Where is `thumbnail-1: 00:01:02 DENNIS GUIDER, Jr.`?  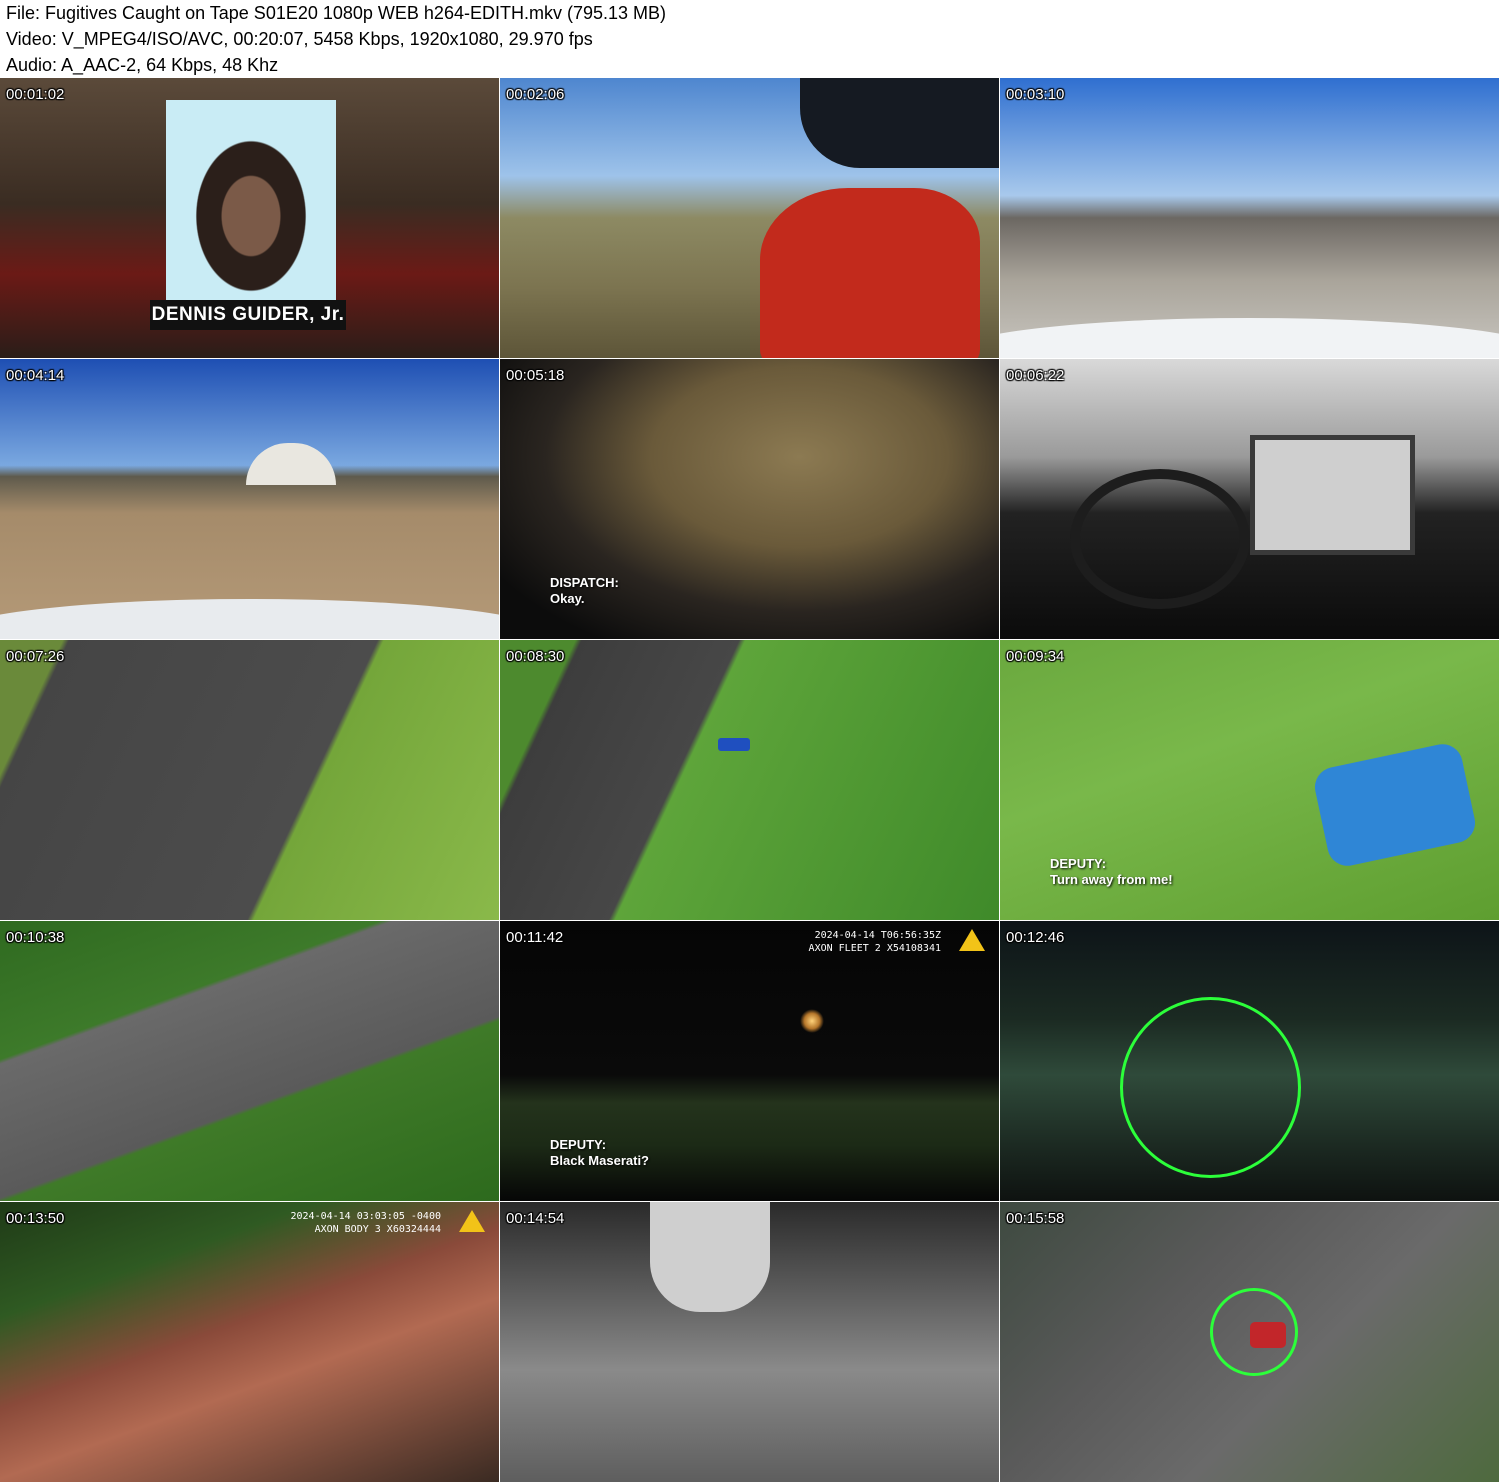 thumbnail-1: 00:01:02 DENNIS GUIDER, Jr. is located at coordinates (250, 218).